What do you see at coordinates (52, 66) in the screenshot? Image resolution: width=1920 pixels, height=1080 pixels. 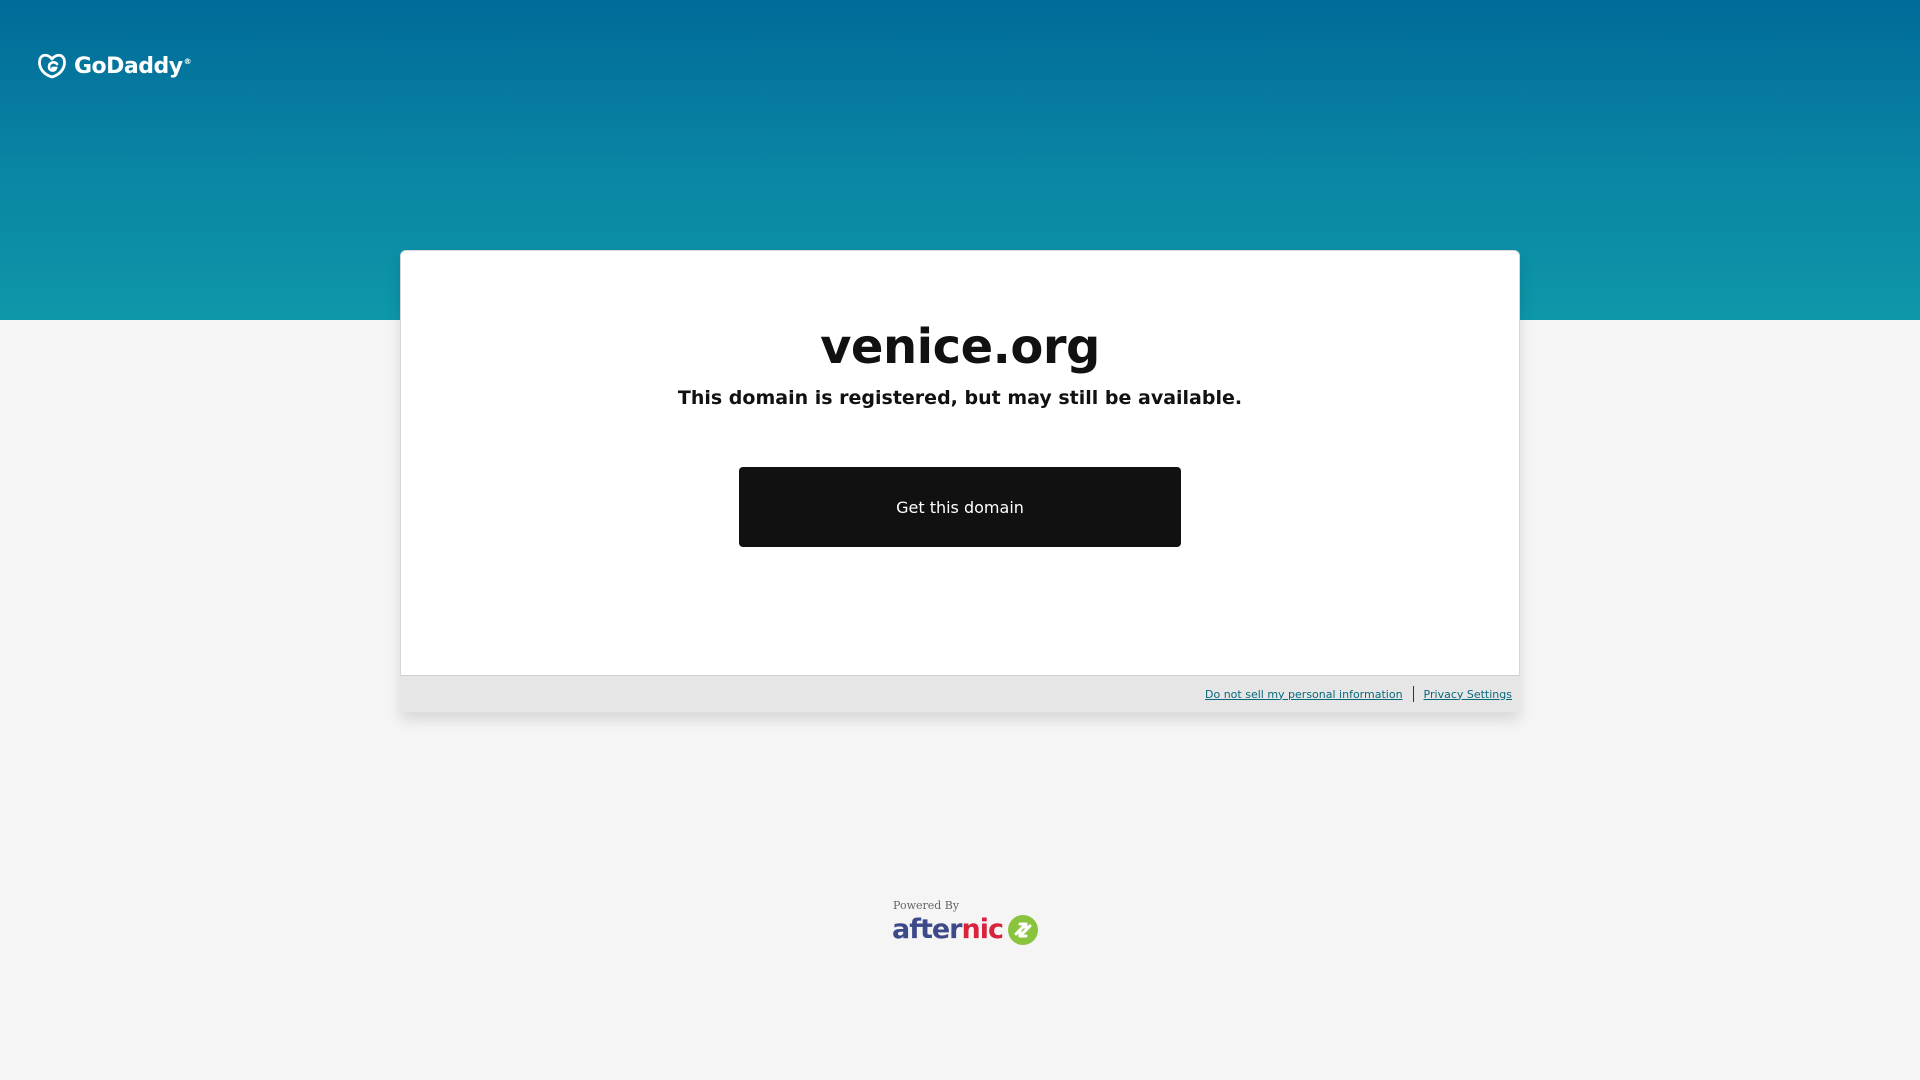 I see `godaddy-logo-icon` at bounding box center [52, 66].